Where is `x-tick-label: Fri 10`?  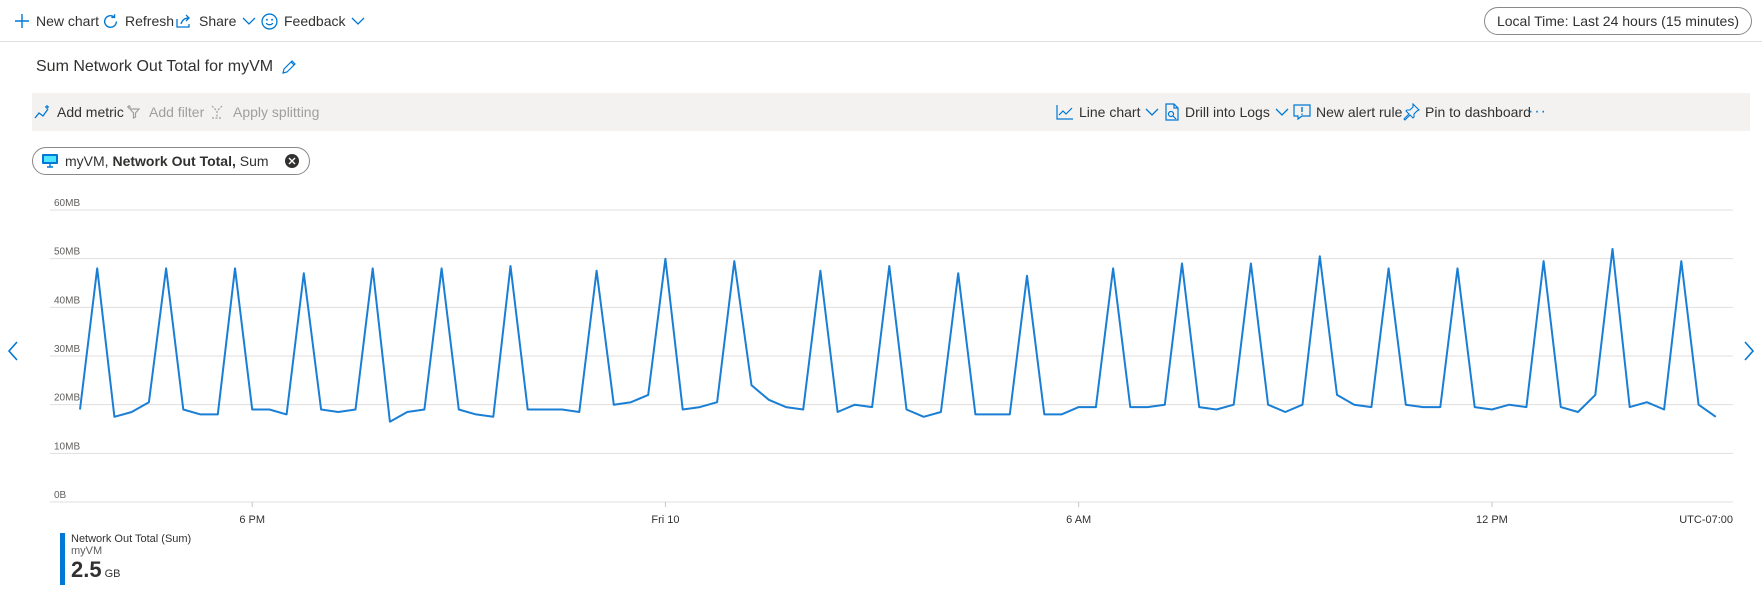
x-tick-label: Fri 10 is located at coordinates (665, 520).